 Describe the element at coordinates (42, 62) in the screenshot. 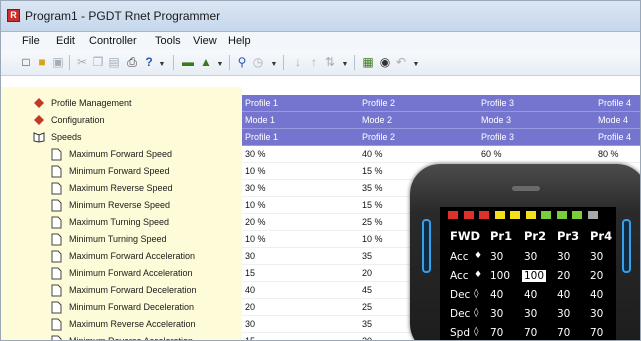

I see `open-folder-icon: ■` at that location.